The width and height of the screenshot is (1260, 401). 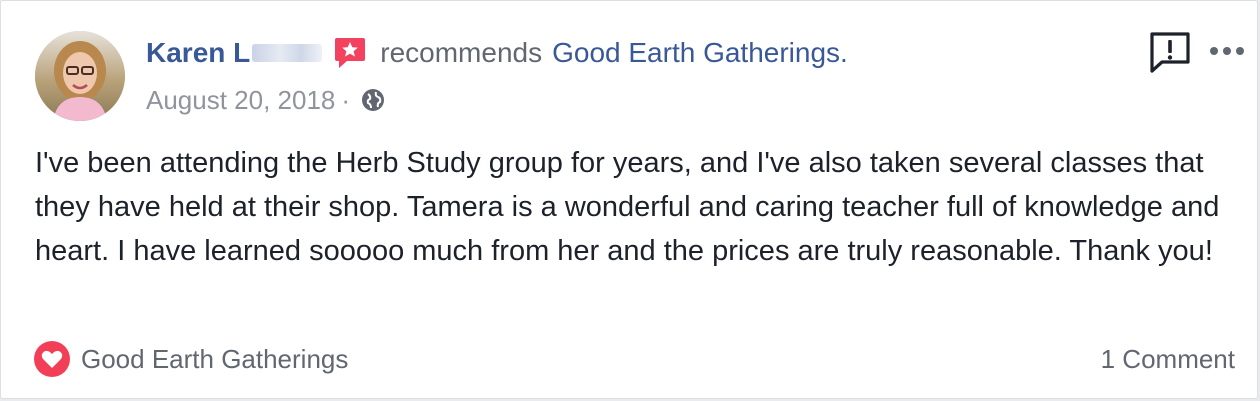 I want to click on reaction-summary: Good Earth Gatherings, so click(x=190, y=359).